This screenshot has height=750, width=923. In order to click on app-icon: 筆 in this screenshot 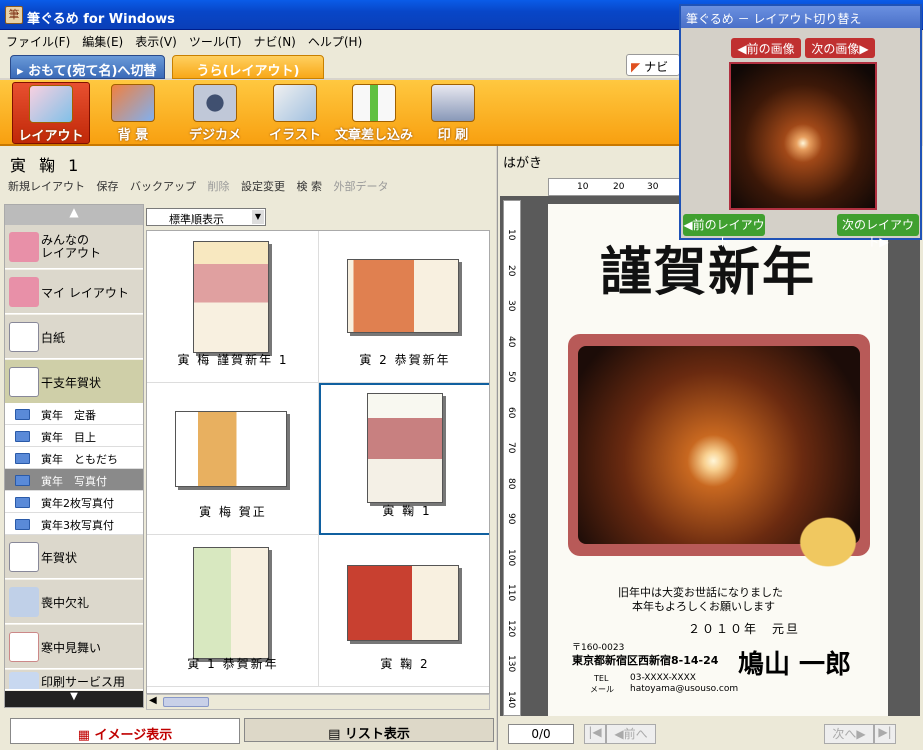, I will do `click(14, 15)`.